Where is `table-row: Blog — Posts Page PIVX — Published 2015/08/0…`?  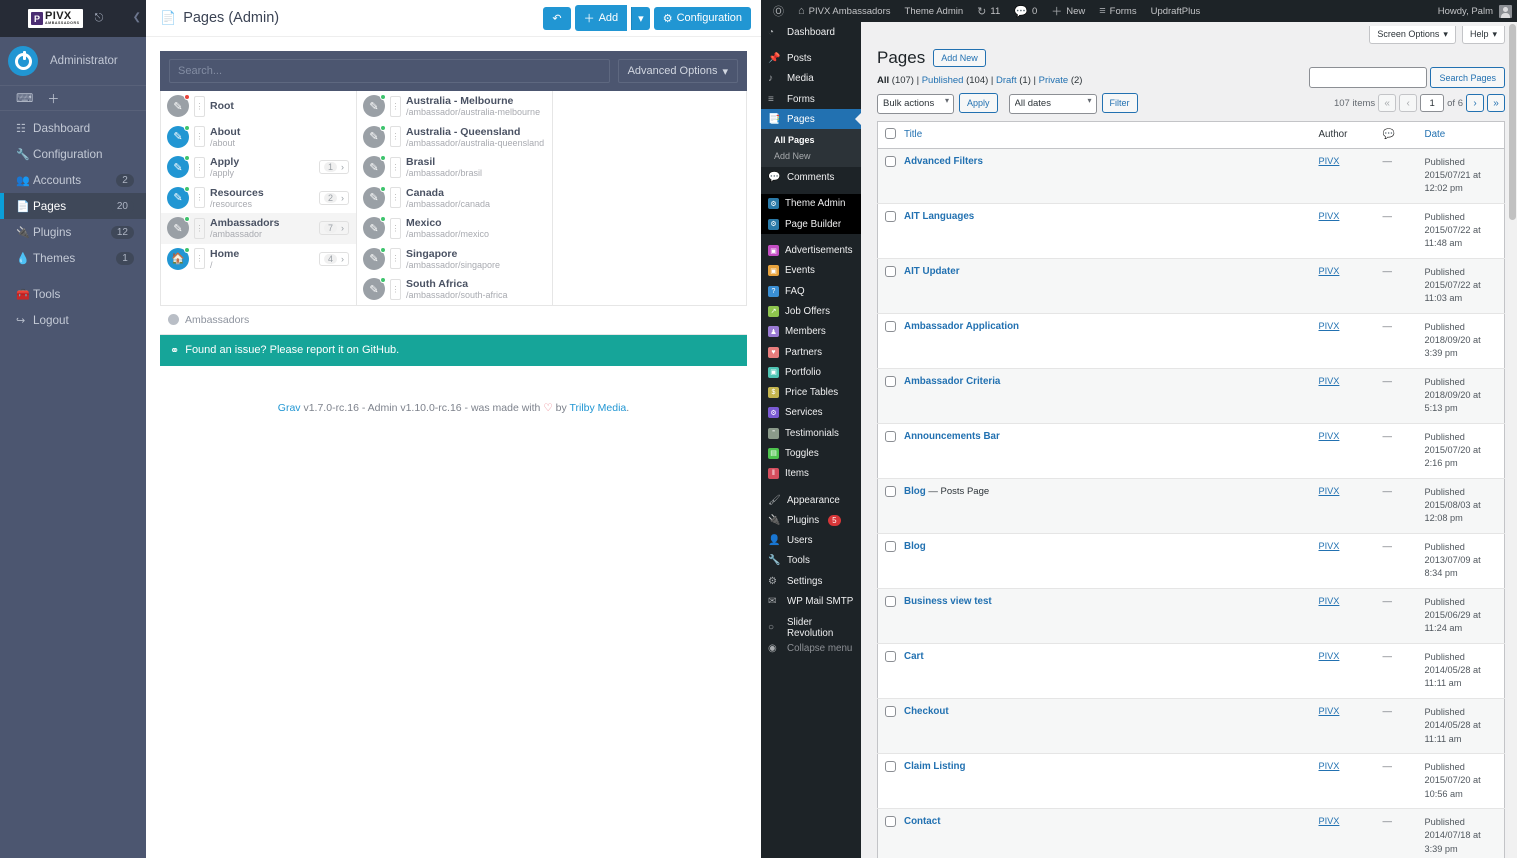 table-row: Blog — Posts Page PIVX — Published 2015/08/0… is located at coordinates (1191, 505).